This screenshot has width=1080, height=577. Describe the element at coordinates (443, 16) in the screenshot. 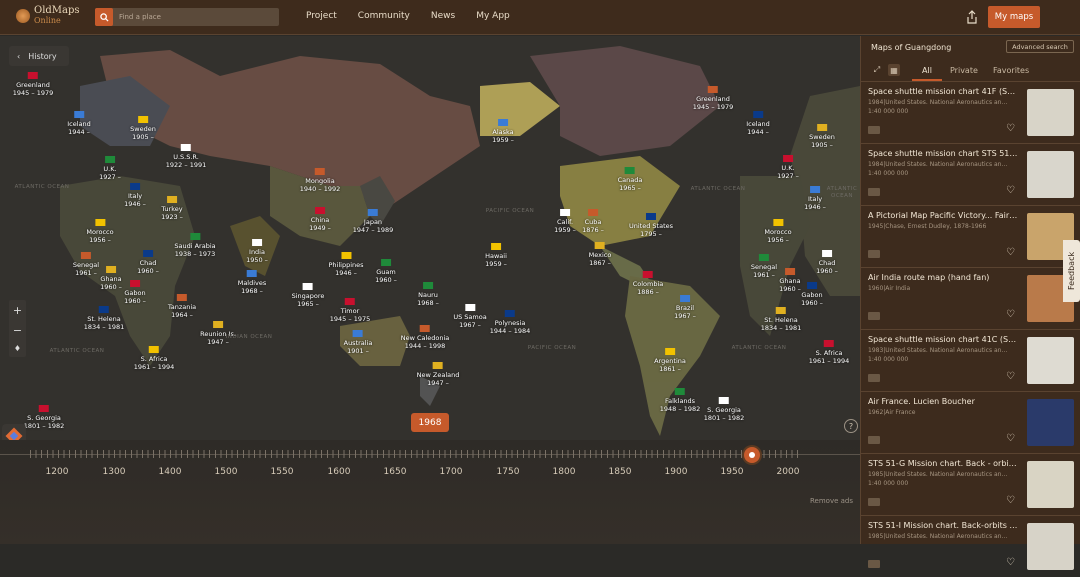

I see `nav-news: News` at that location.